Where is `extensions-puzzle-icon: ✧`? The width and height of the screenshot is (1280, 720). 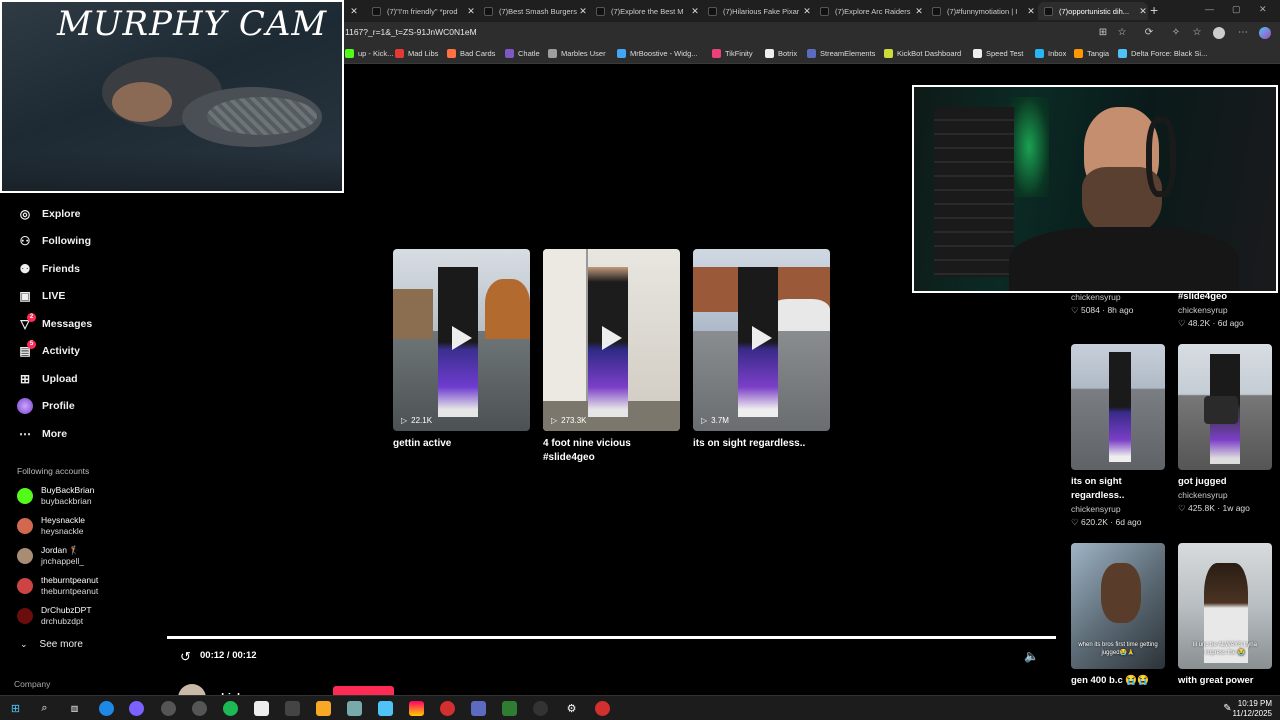
extensions-puzzle-icon: ✧ is located at coordinates (1176, 33).